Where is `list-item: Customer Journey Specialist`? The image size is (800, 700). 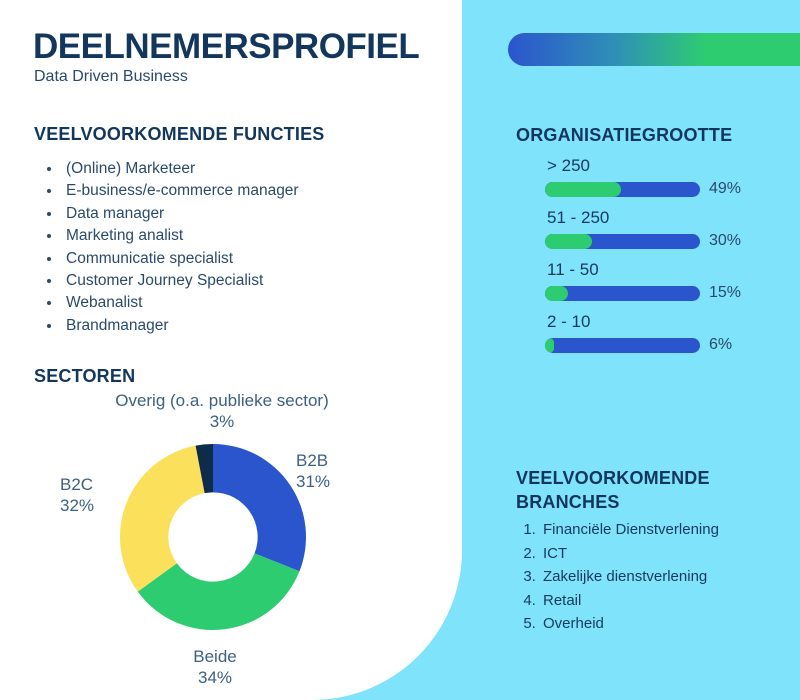 list-item: Customer Journey Specialist is located at coordinates (242, 281).